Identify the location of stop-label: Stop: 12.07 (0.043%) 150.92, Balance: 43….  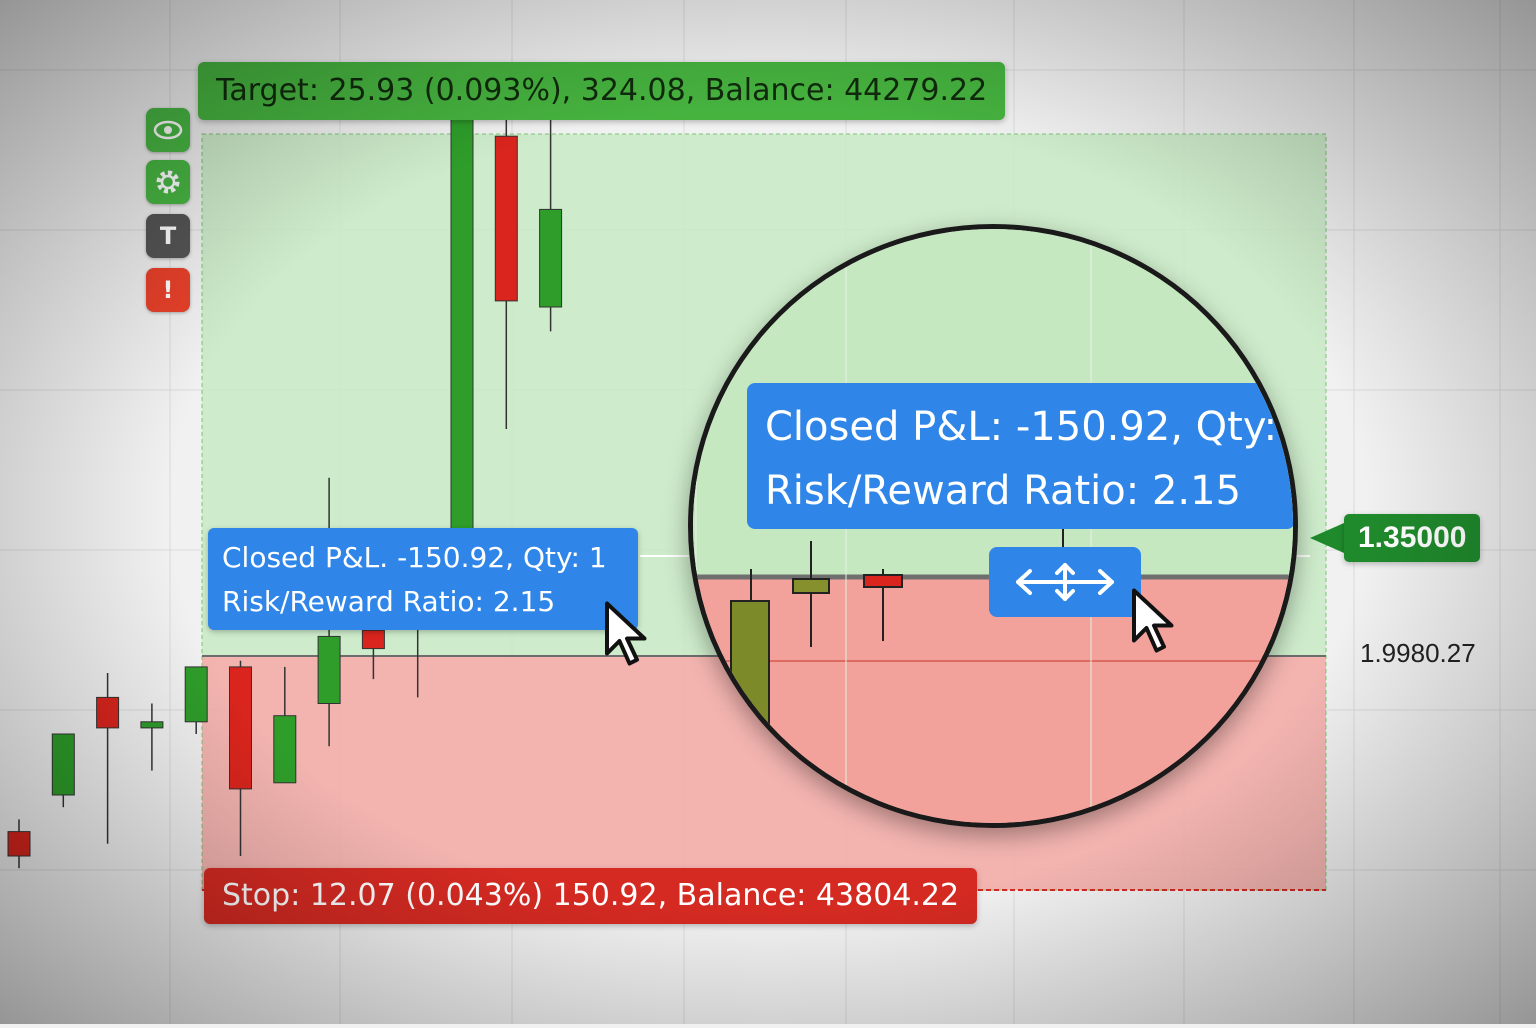
(591, 896).